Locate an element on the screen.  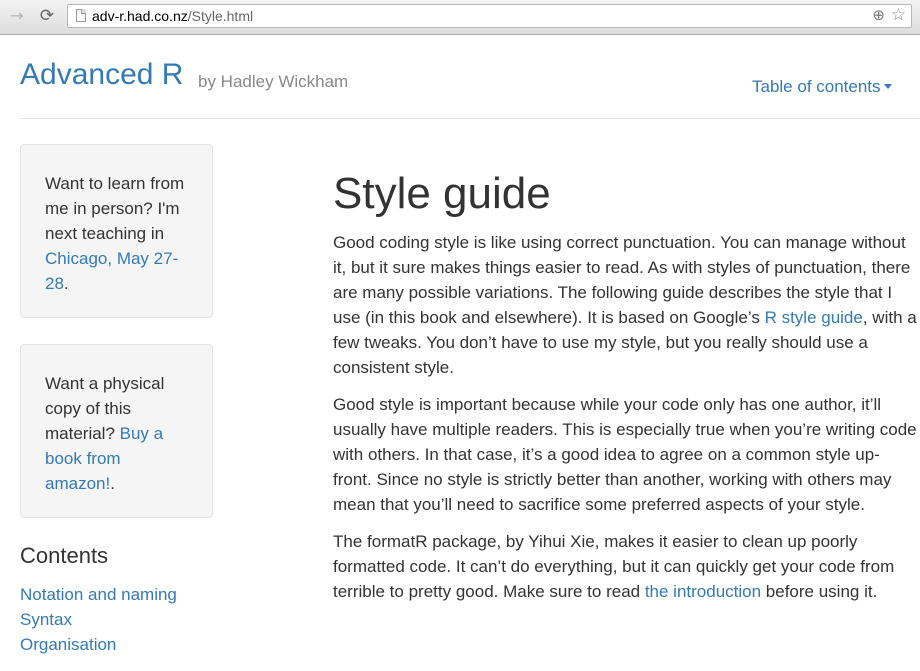
bookmark-star-icon: ☆ is located at coordinates (898, 15).